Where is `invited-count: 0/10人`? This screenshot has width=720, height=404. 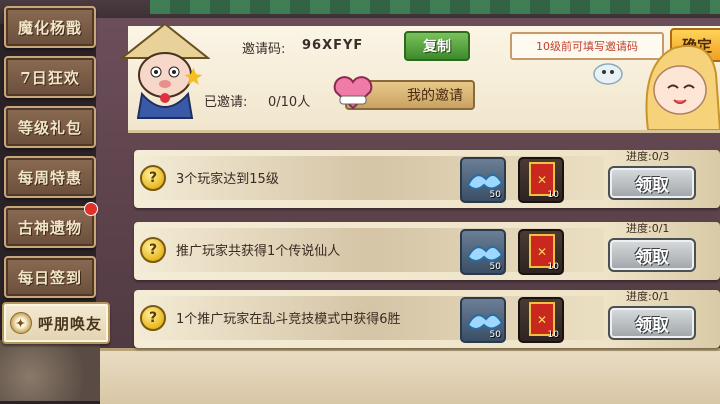
invited-count: 0/10人 is located at coordinates (289, 102).